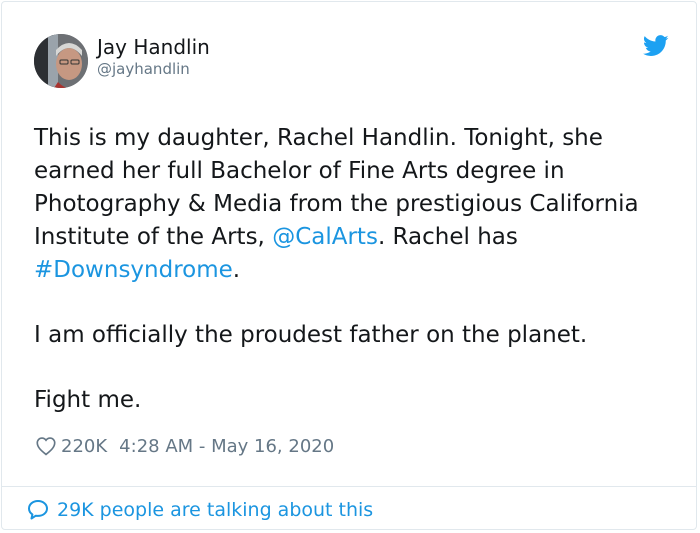  I want to click on heart-icon, so click(46, 446).